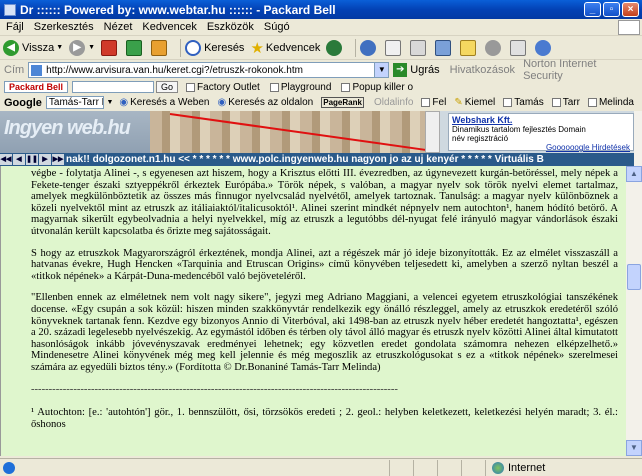  Describe the element at coordinates (578, 70) in the screenshot. I see `norton-security-button: Norton Internet Security` at that location.